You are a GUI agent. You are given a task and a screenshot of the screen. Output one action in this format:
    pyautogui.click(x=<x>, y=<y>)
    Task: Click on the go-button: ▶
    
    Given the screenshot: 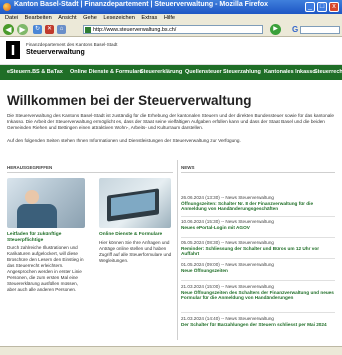 What is the action you would take?
    pyautogui.click(x=275, y=29)
    